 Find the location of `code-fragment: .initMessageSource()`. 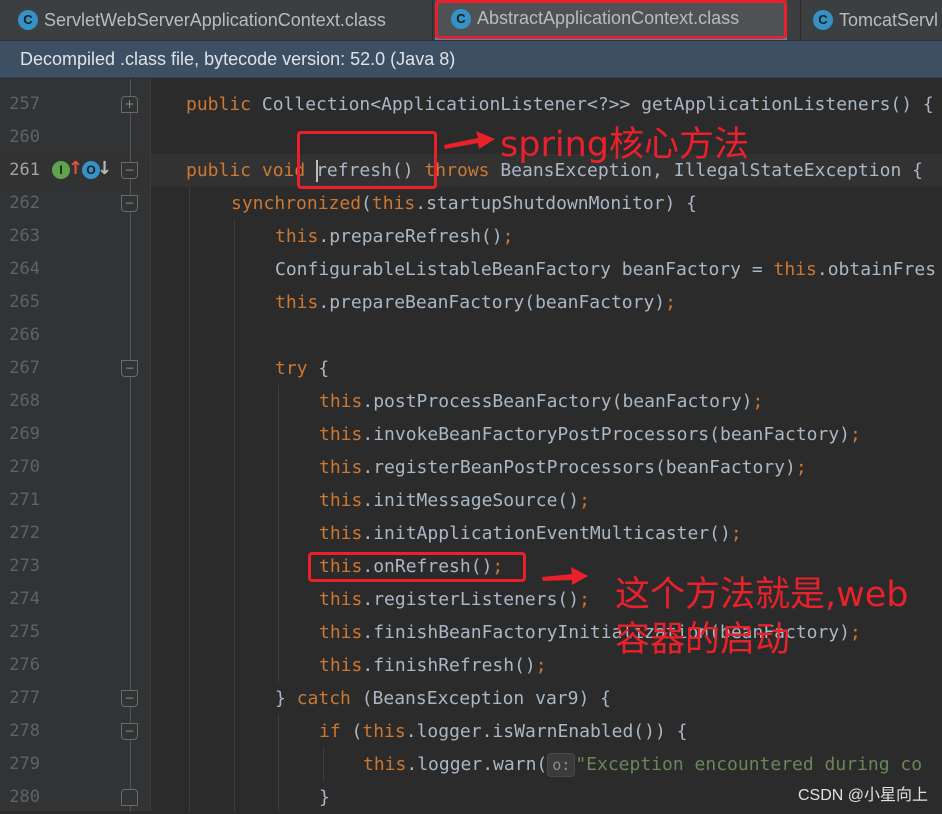

code-fragment: .initMessageSource() is located at coordinates (471, 500).